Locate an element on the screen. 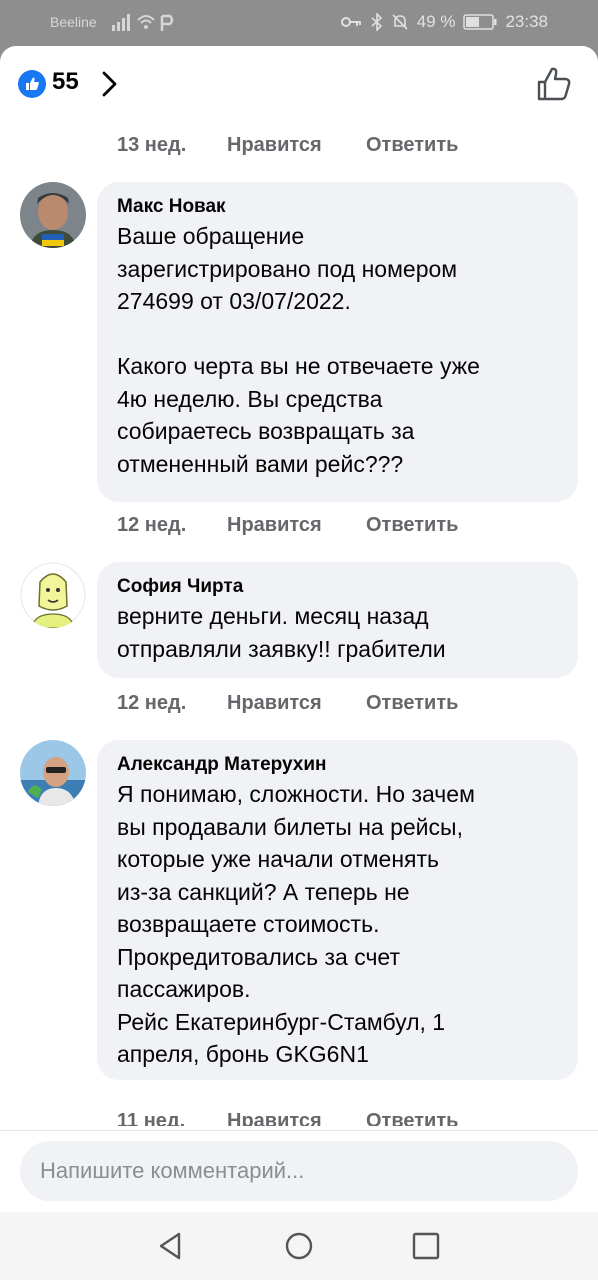 Image resolution: width=598 pixels, height=1280 pixels. comment-input-container is located at coordinates (299, 1171).